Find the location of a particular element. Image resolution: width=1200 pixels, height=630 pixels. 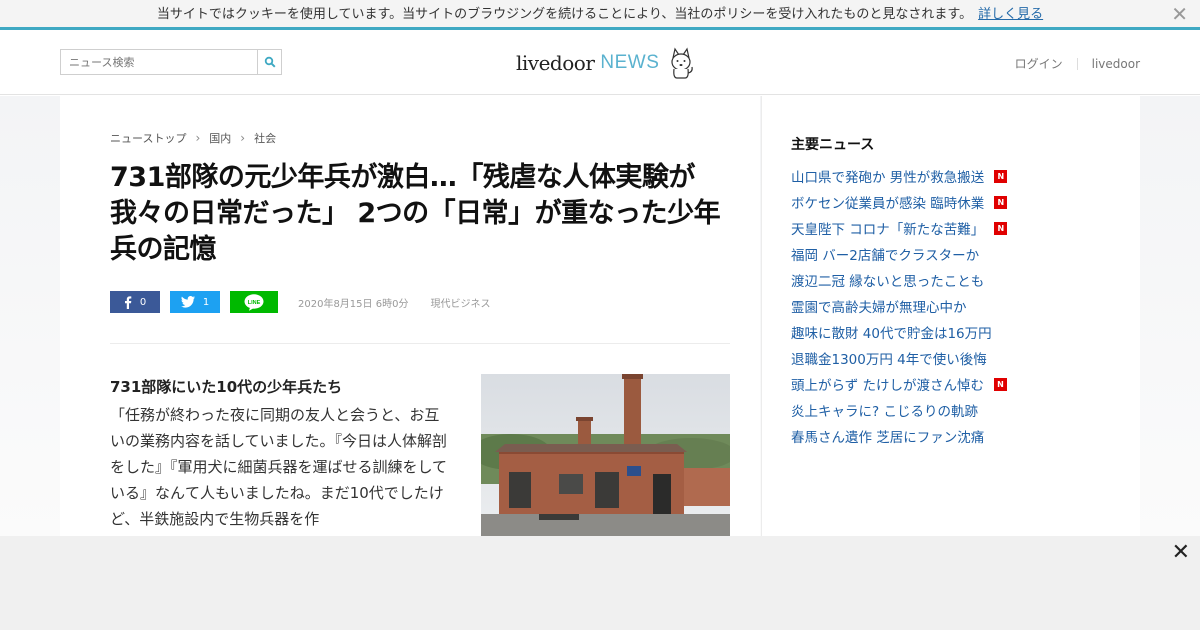

article-source: 現代ビジネス is located at coordinates (460, 304).